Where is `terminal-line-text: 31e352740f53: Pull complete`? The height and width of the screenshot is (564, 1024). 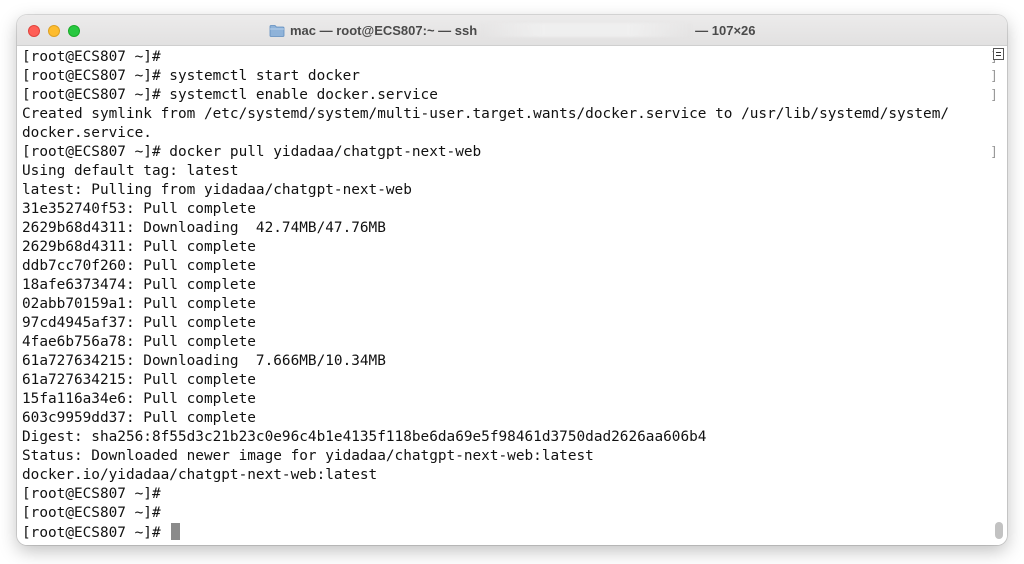
terminal-line-text: 31e352740f53: Pull complete is located at coordinates (139, 209).